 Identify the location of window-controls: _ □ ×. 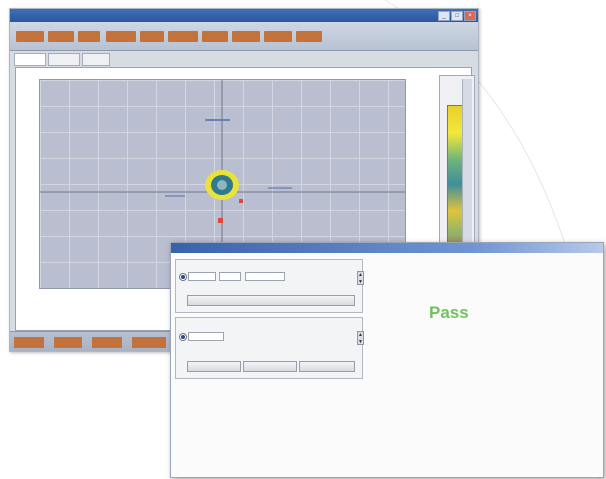
(457, 16).